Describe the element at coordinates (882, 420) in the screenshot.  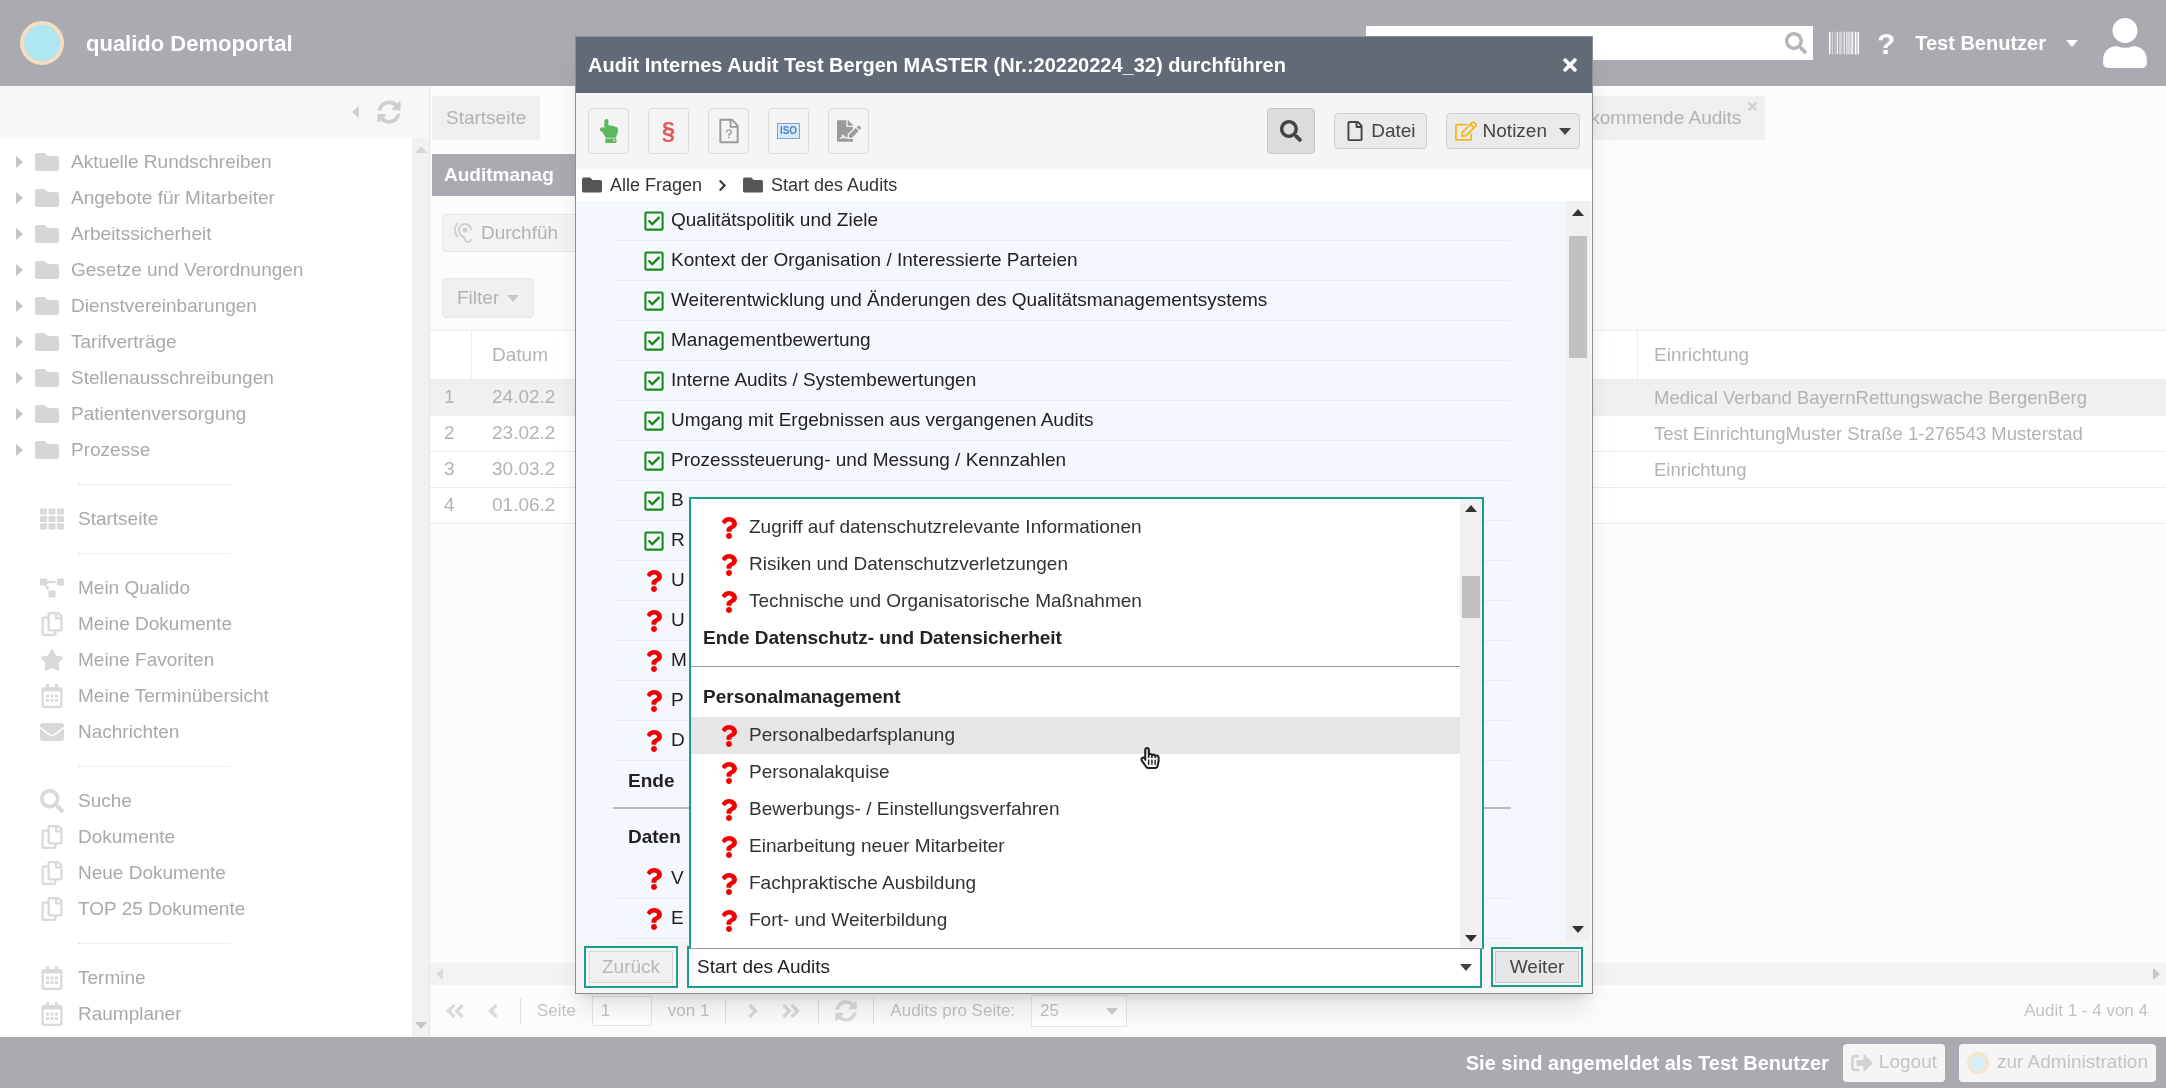
I see `question-item: Umgang mit Ergebnissen aus vergangenen Audits` at that location.